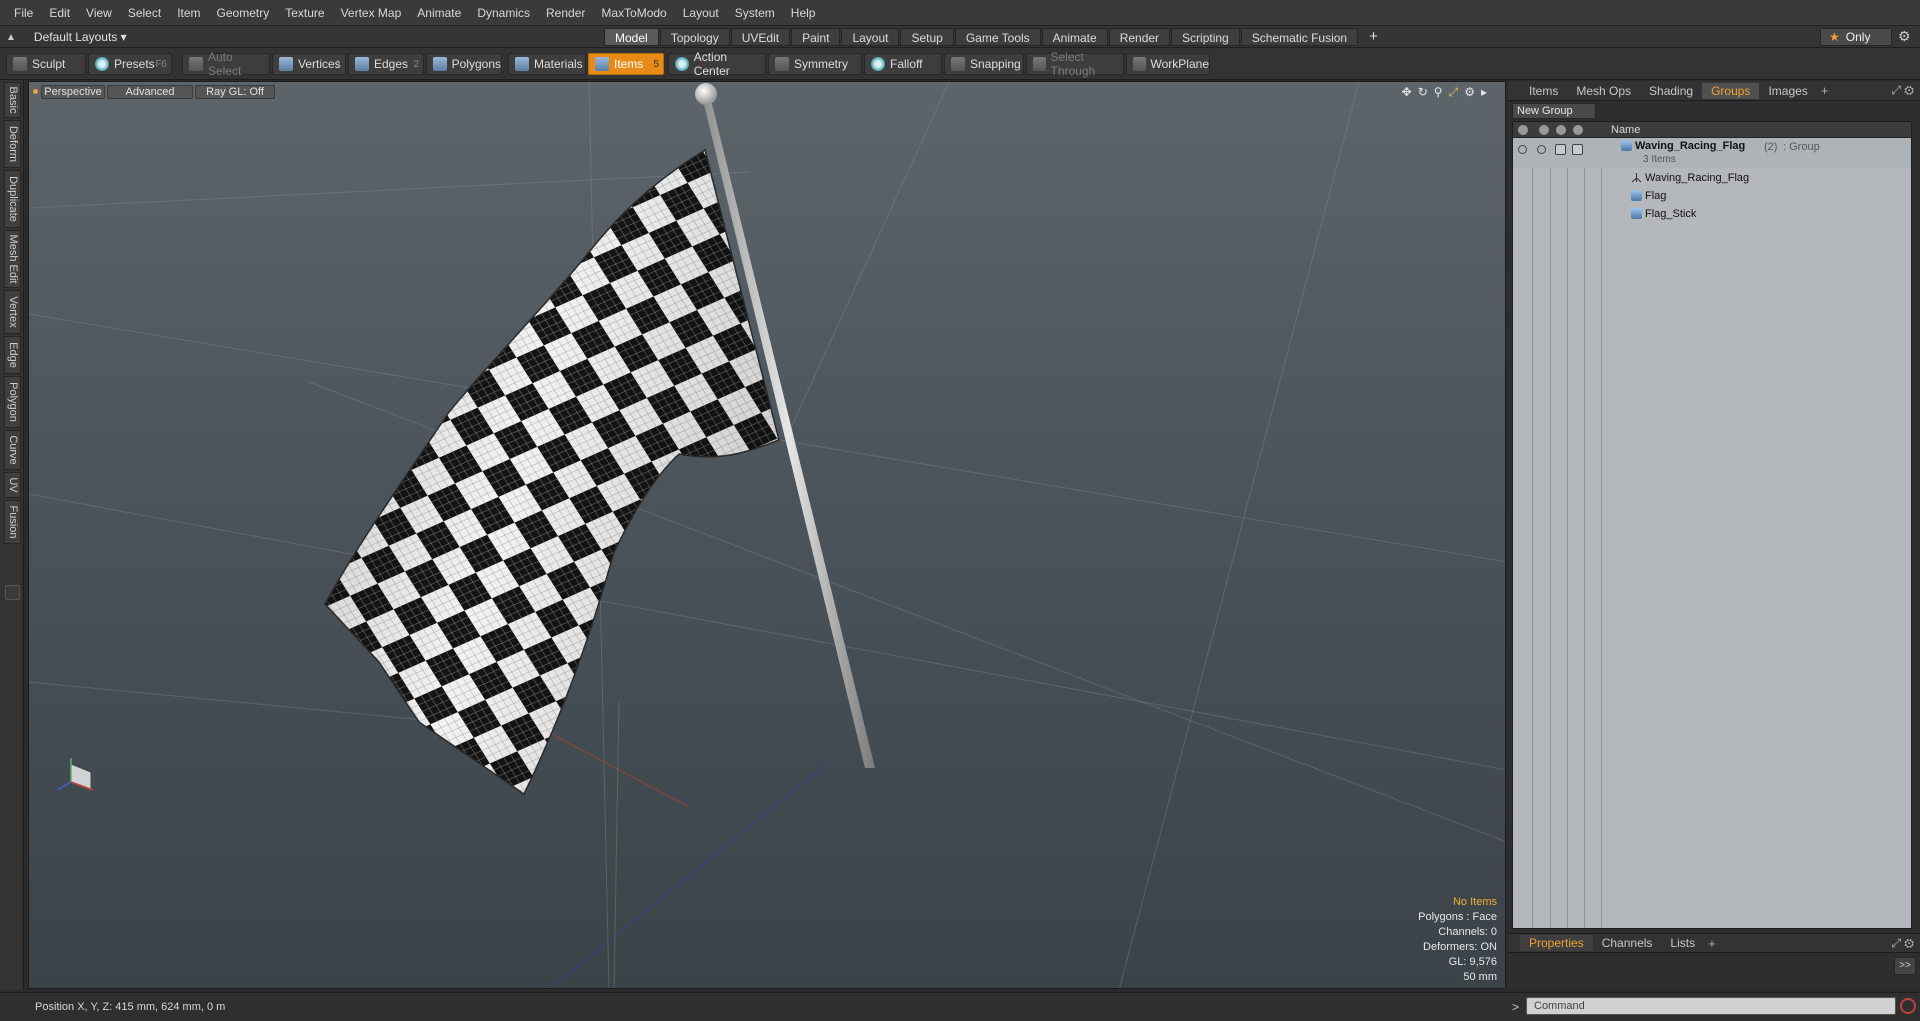 The image size is (1920, 1021). Describe the element at coordinates (815, 64) in the screenshot. I see `symmetry-button: Symmetry` at that location.